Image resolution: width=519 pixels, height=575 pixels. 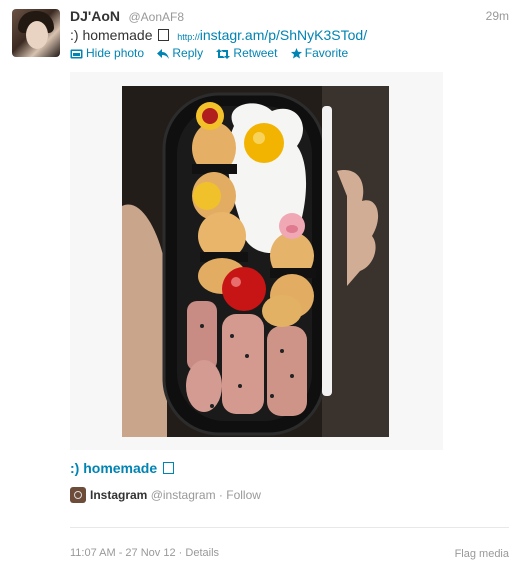 I want to click on media-source: Instagram @instagram · Follow, so click(x=165, y=495).